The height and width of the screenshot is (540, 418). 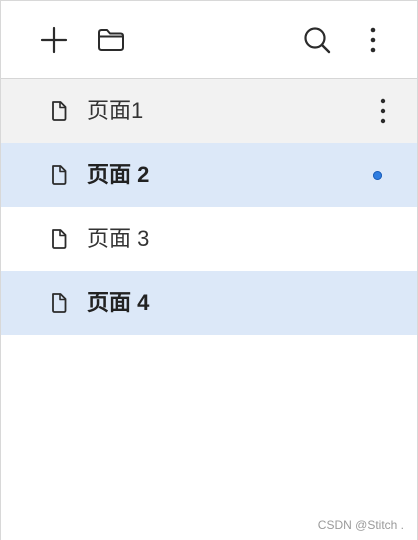 I want to click on more-options-button, so click(x=373, y=40).